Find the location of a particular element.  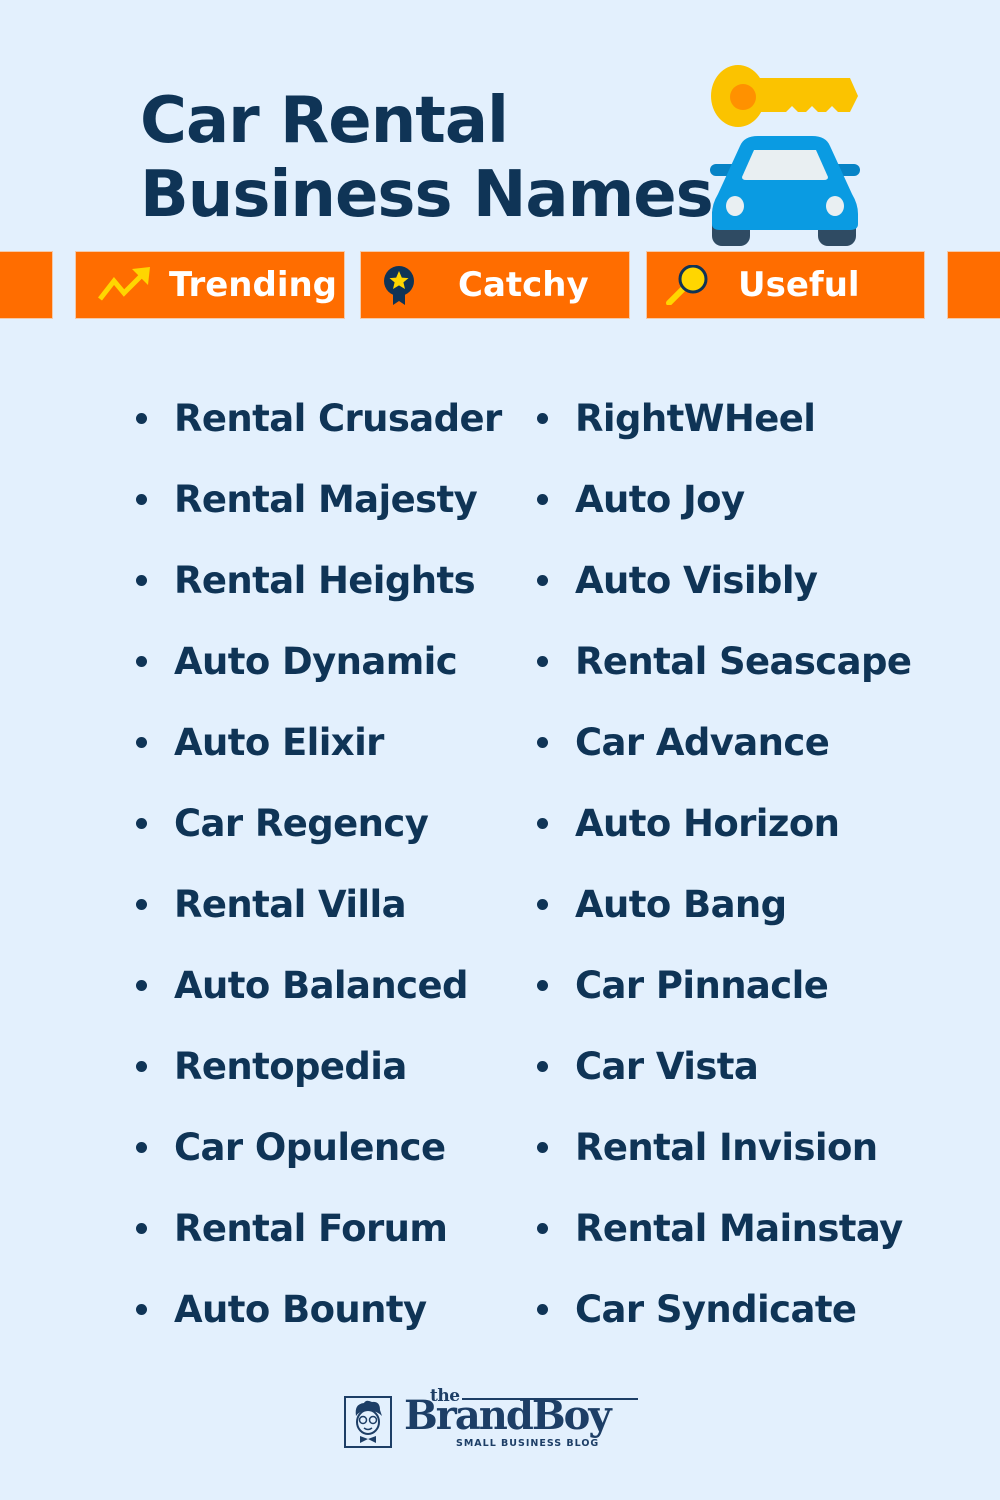

name-list-item: RightWHeel is located at coordinates (722, 418).